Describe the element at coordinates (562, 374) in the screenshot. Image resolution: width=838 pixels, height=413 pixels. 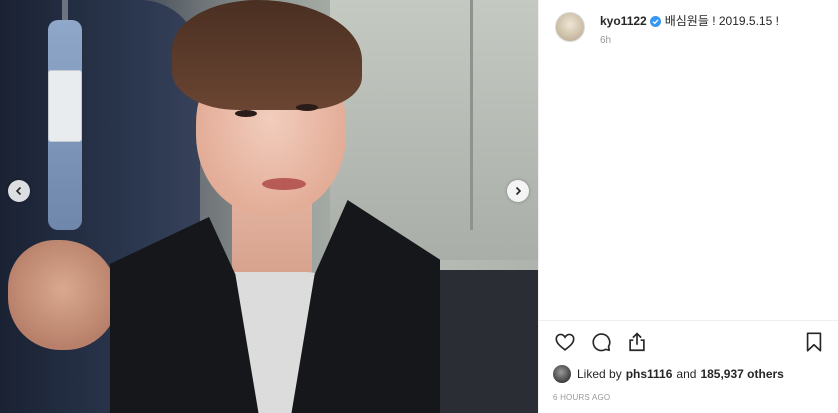
I see `liker-avatar` at that location.